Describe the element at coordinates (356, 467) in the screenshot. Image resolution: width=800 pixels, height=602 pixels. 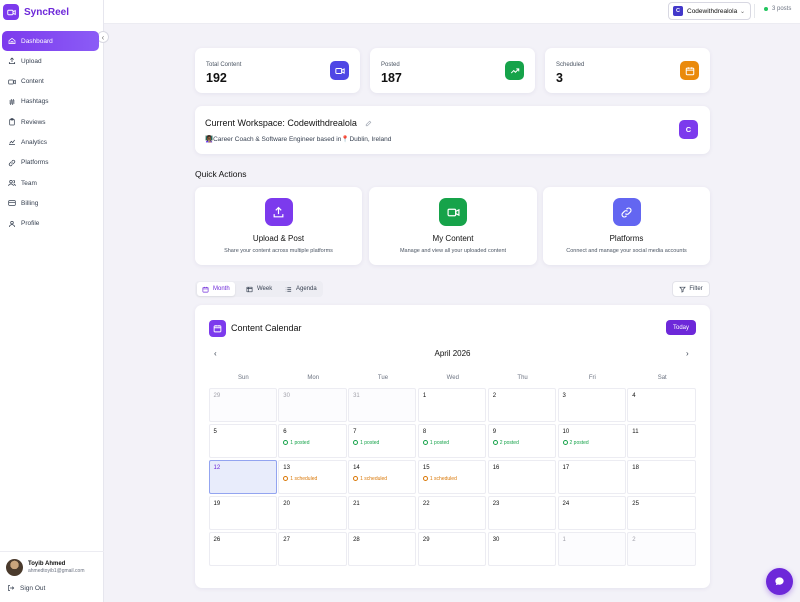
I see `day-number: 14` at that location.